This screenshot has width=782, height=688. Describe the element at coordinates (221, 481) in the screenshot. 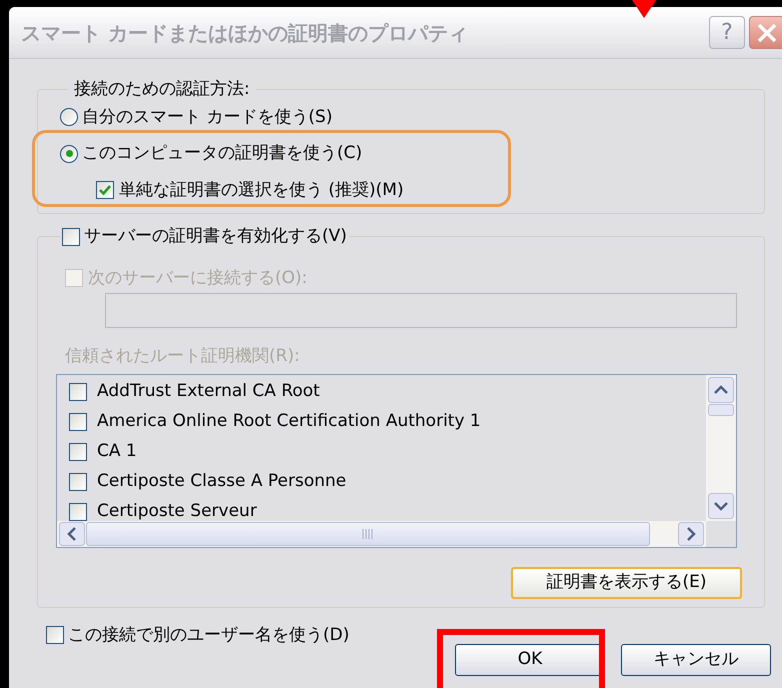

I see `certificate-name: Certiposte Classe A Personne` at that location.